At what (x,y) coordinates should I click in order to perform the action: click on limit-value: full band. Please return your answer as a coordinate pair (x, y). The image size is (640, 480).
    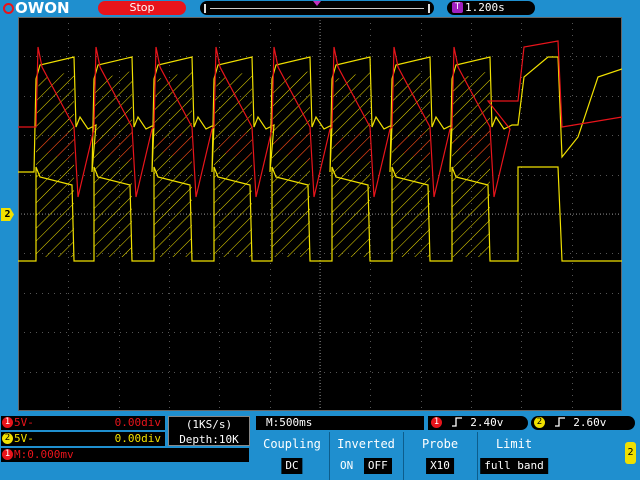
    Looking at the image, I should click on (514, 466).